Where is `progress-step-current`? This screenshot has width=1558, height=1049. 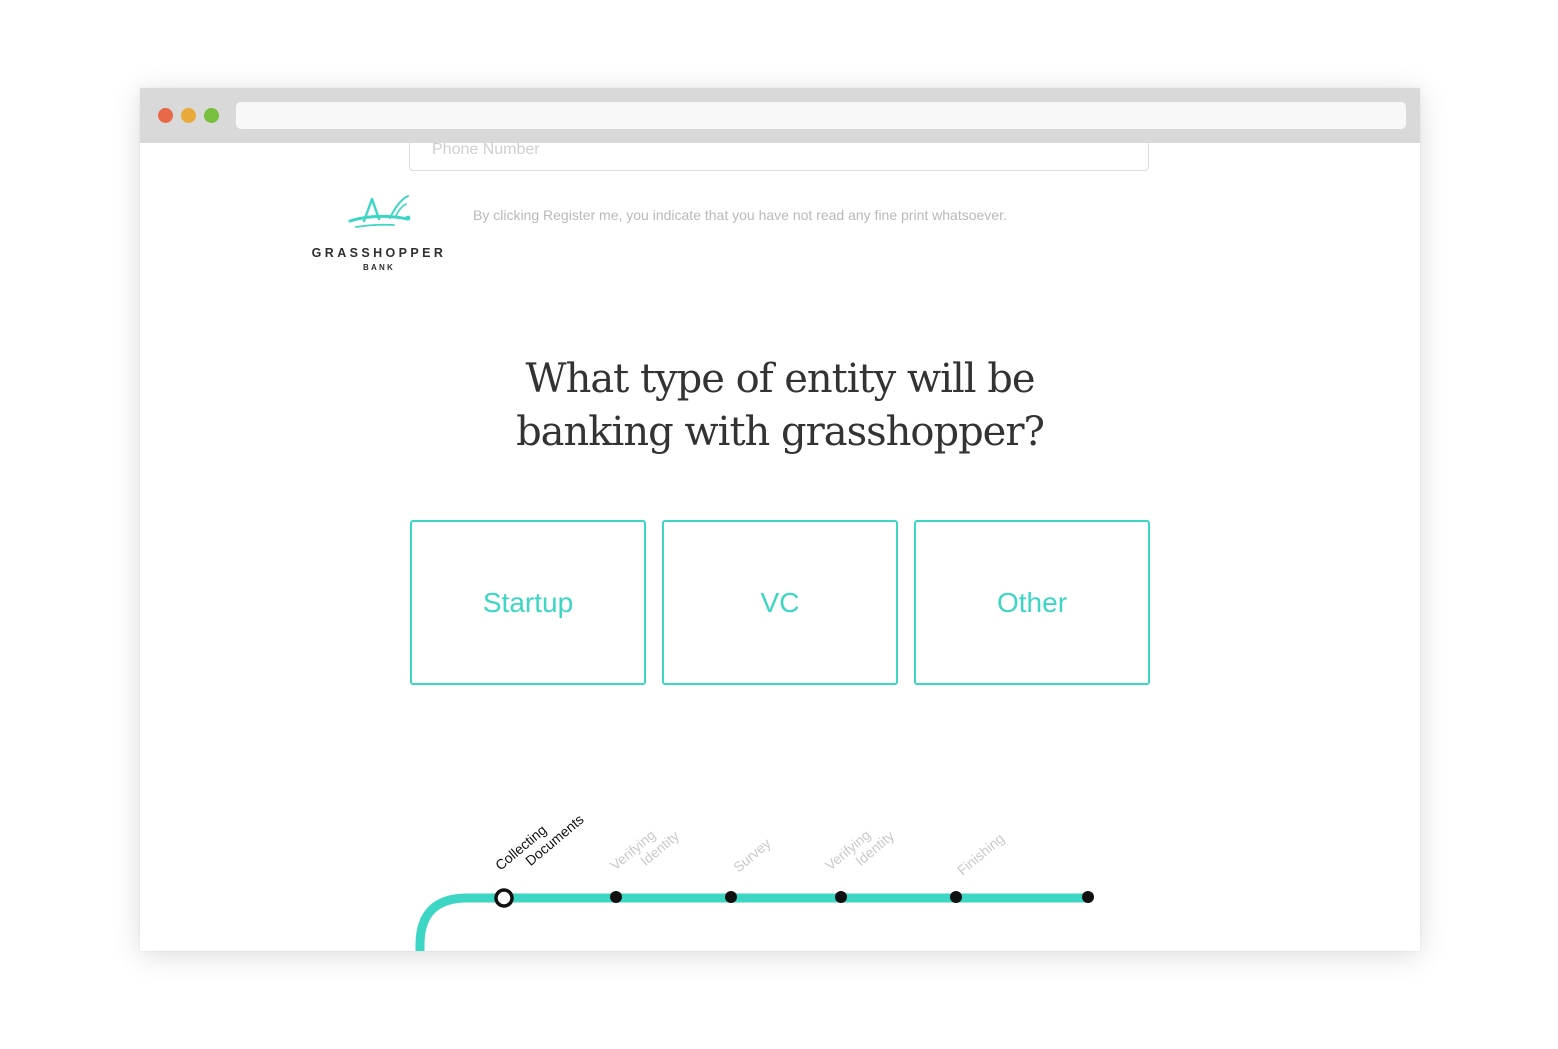 progress-step-current is located at coordinates (504, 898).